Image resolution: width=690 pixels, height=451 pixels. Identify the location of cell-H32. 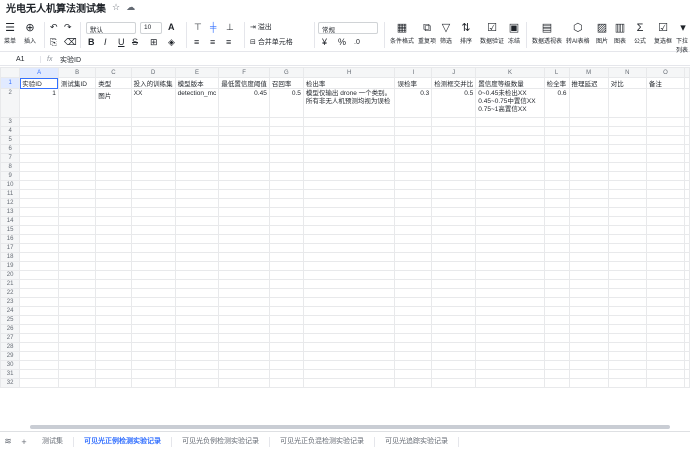
(349, 383).